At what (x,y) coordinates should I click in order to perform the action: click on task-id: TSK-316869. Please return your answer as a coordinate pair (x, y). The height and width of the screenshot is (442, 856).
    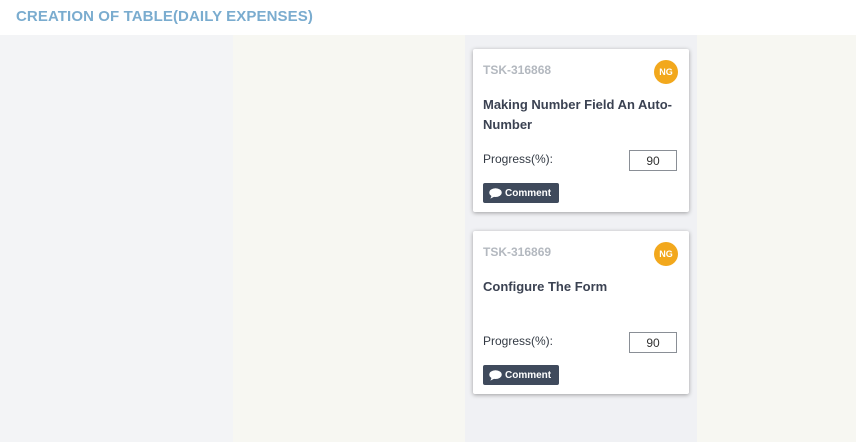
    Looking at the image, I should click on (517, 252).